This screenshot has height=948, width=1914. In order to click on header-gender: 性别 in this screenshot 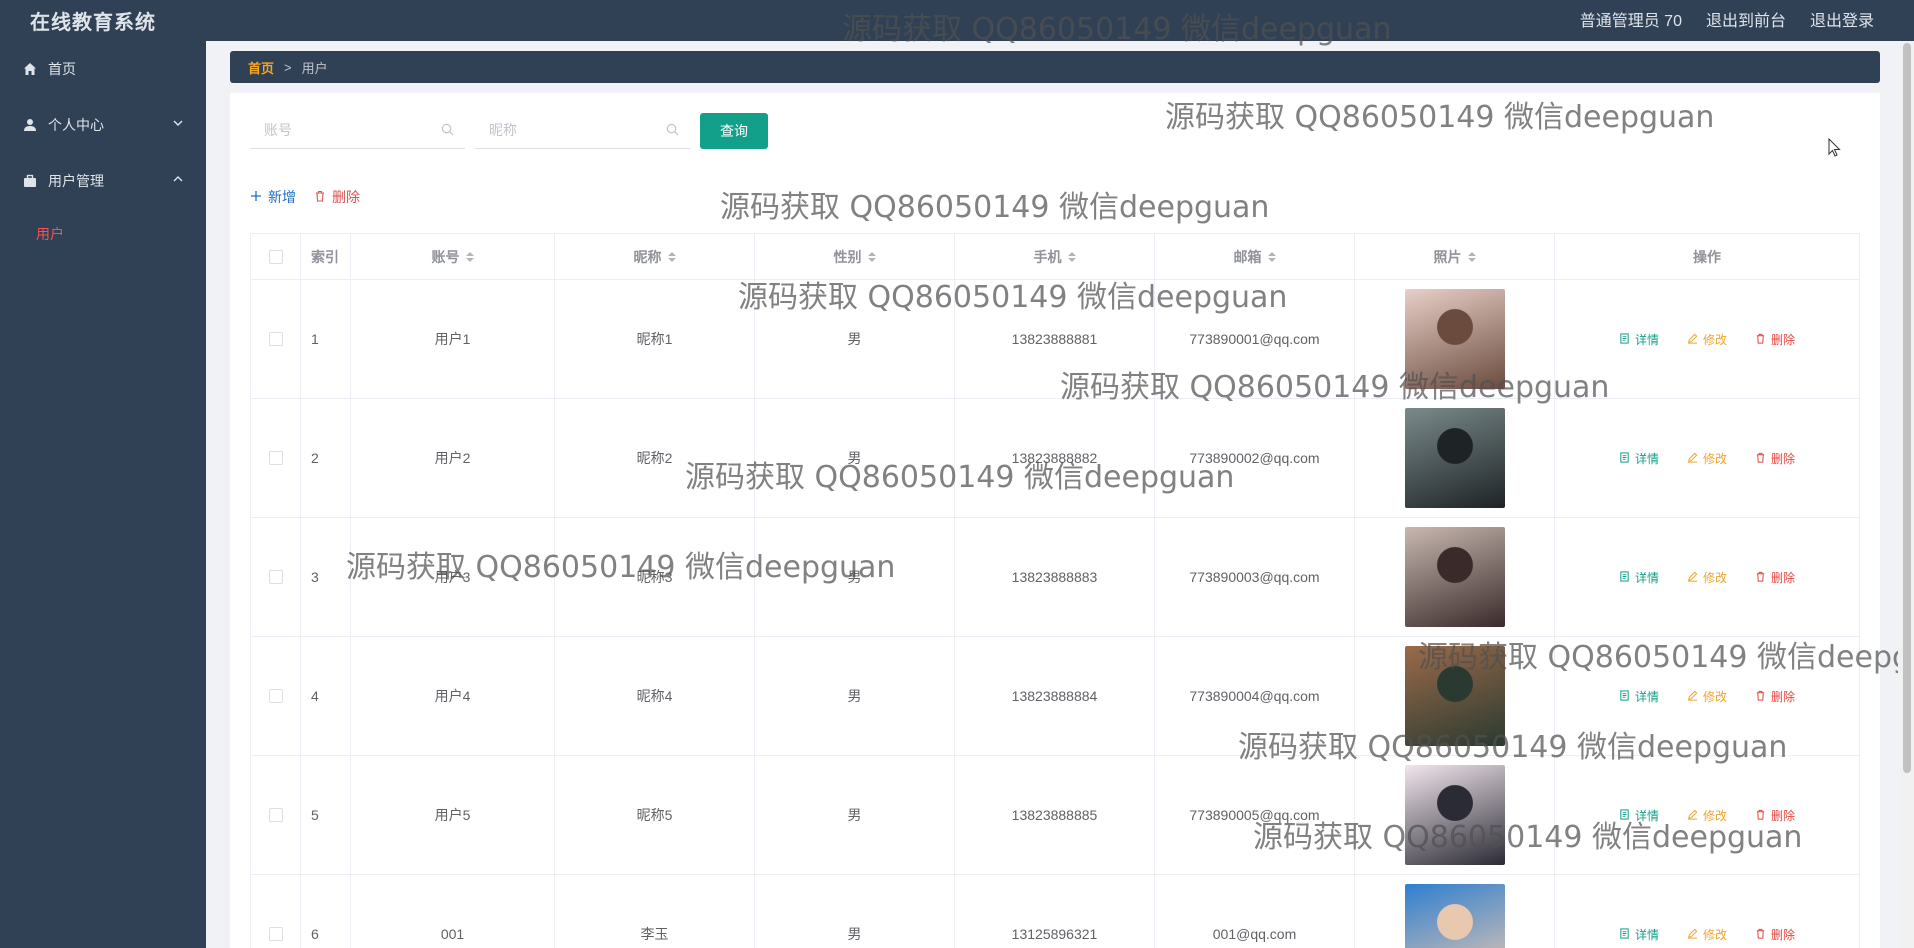, I will do `click(855, 256)`.